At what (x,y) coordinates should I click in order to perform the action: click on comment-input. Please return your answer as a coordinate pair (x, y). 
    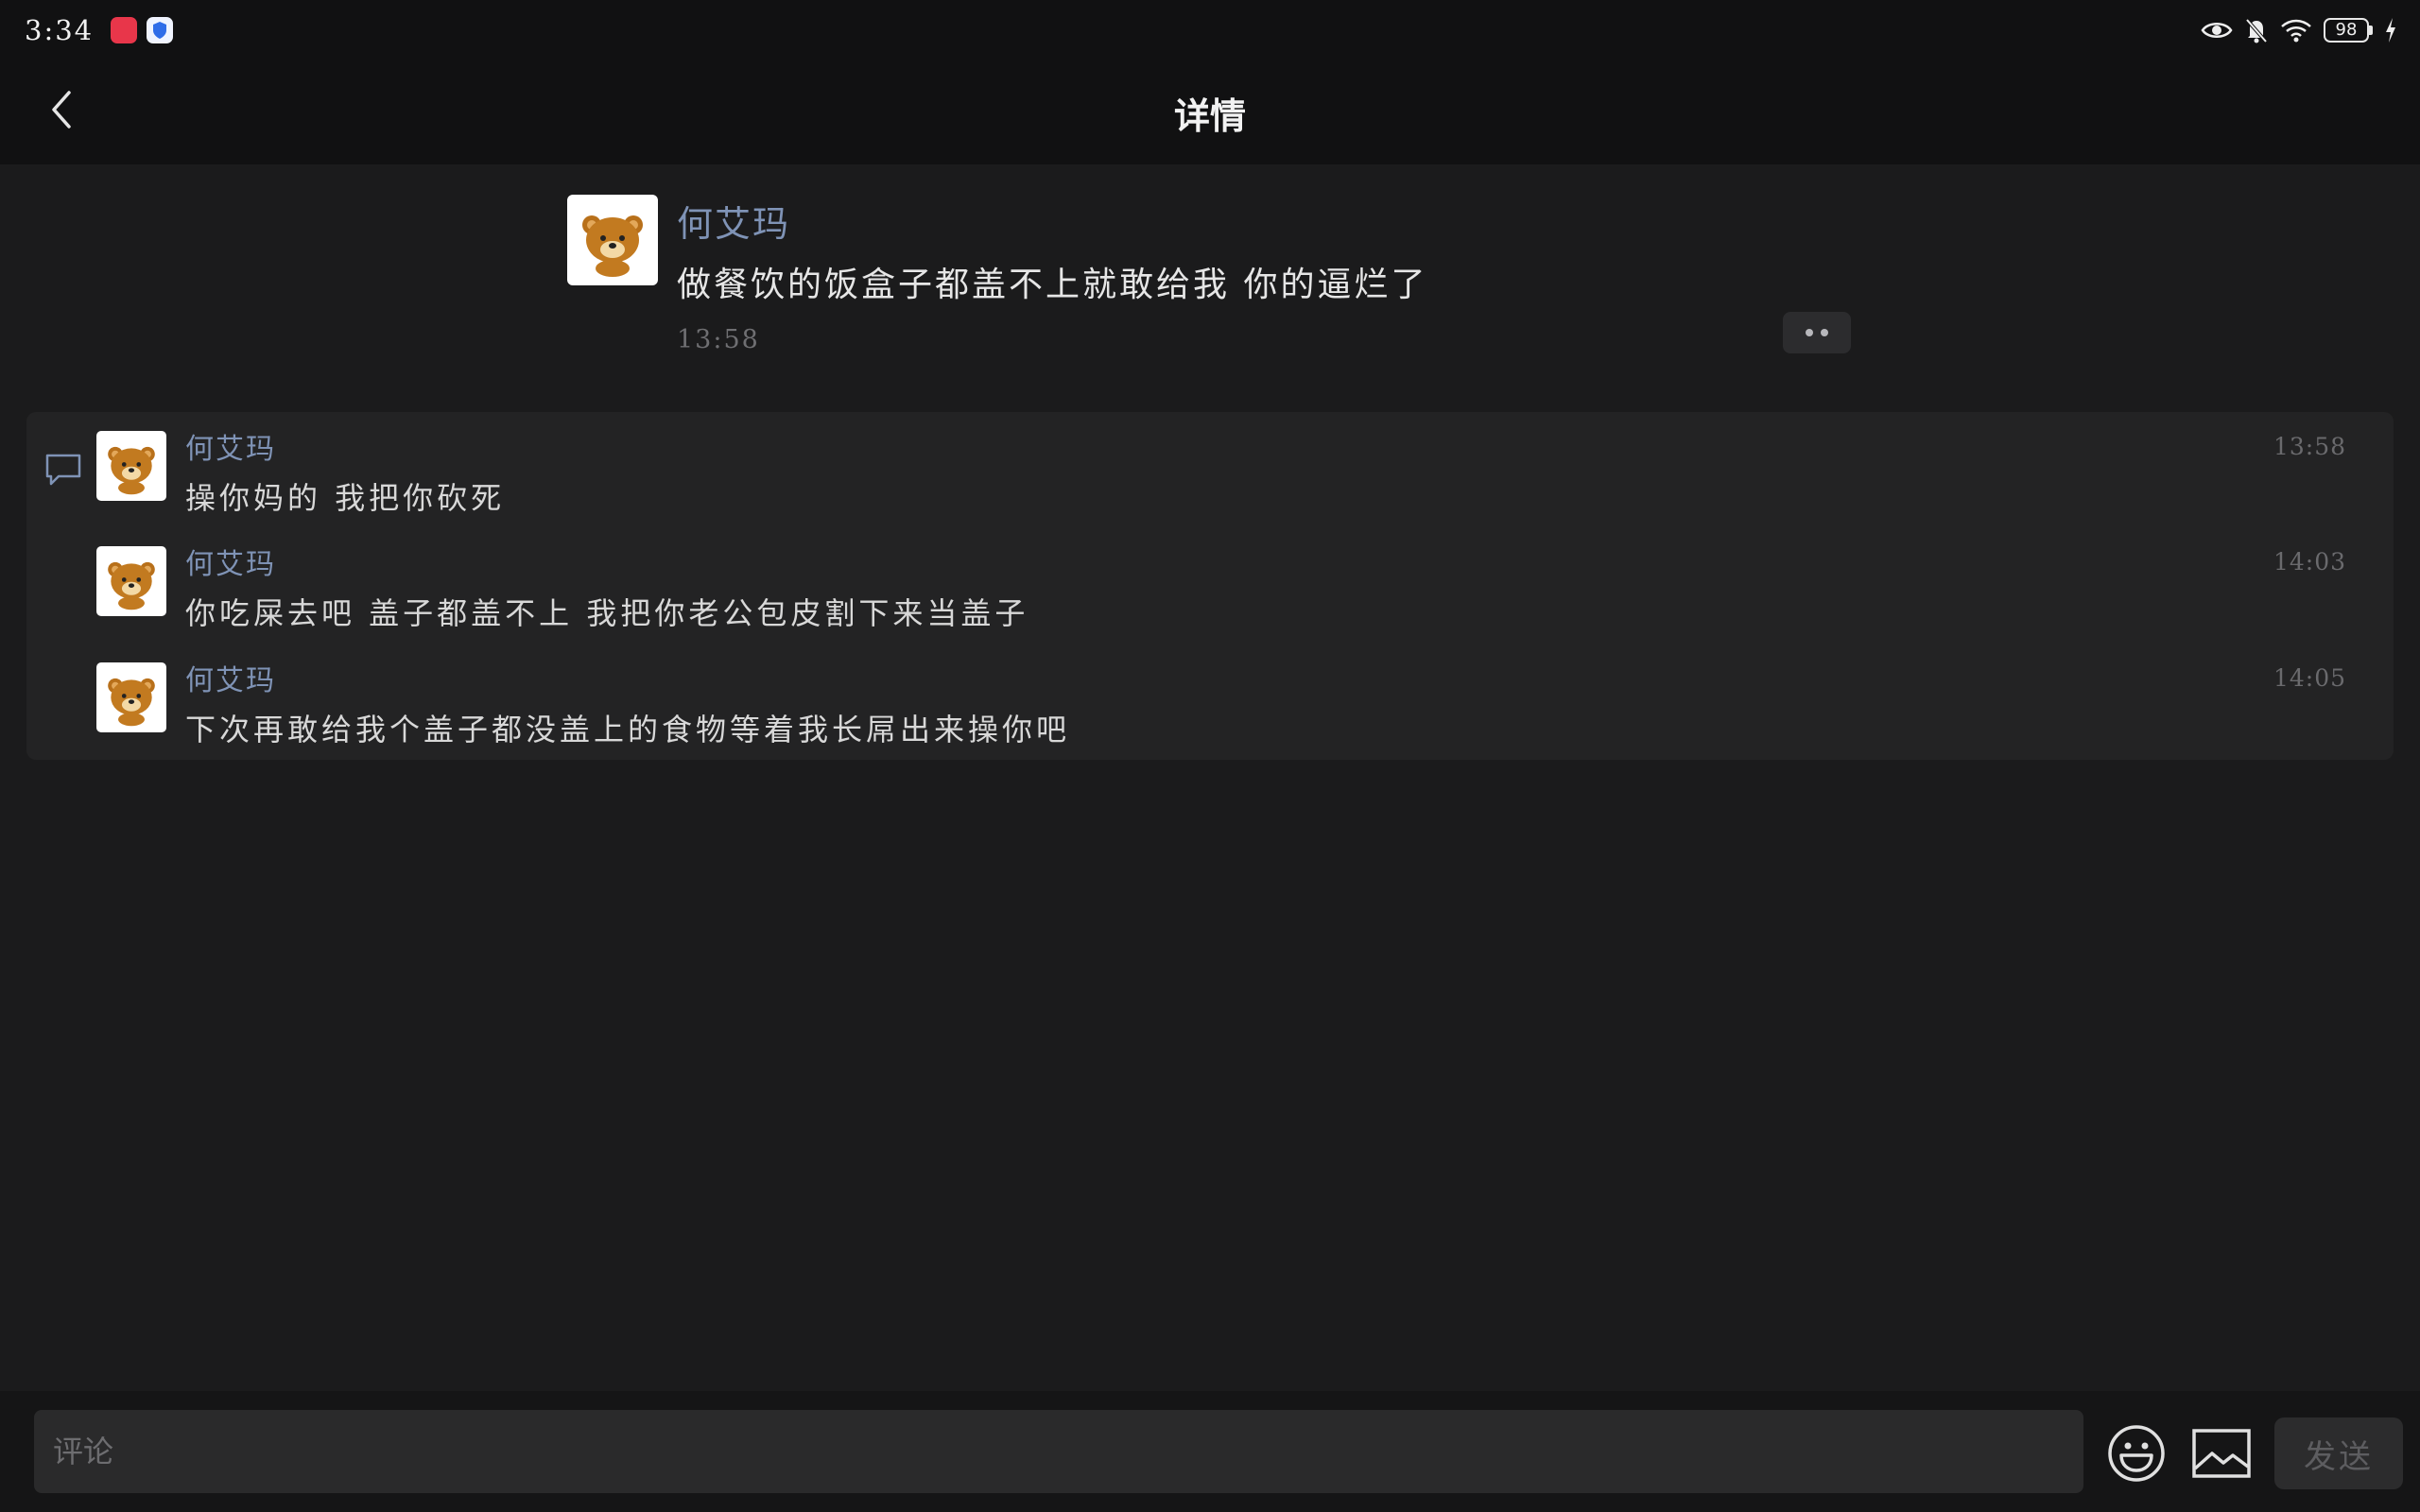
    Looking at the image, I should click on (1058, 1451).